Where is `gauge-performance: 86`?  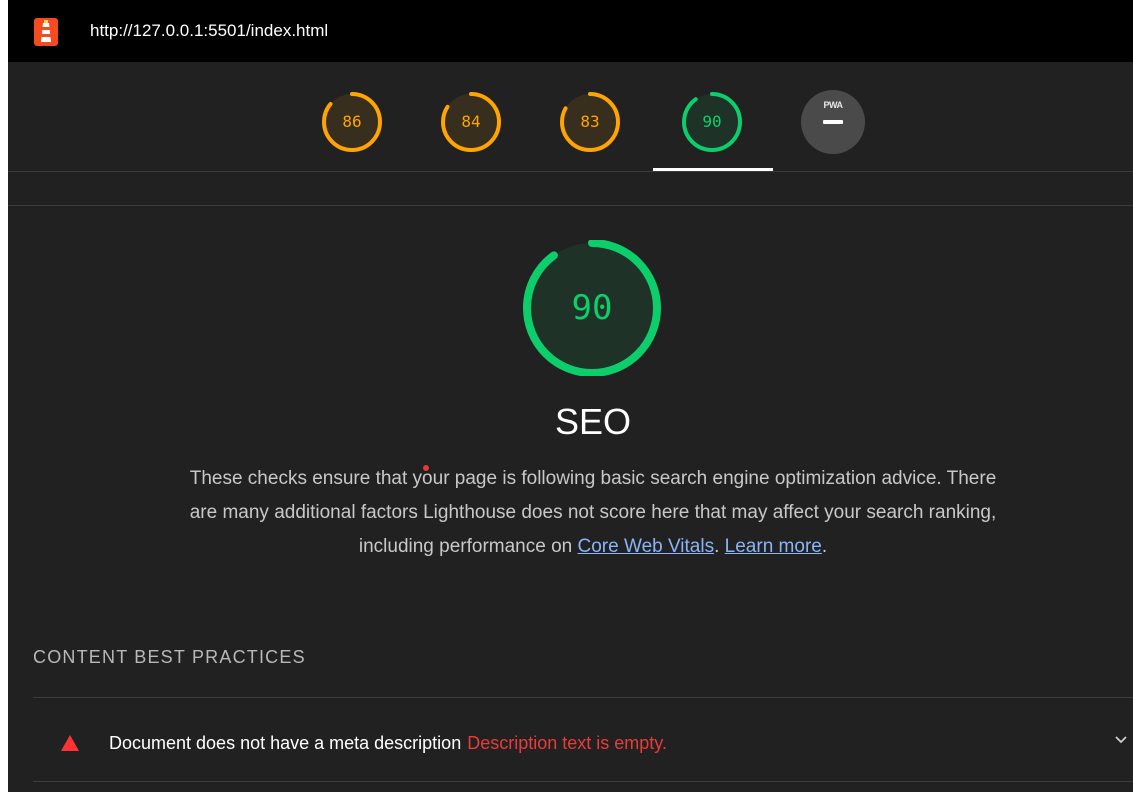
gauge-performance: 86 is located at coordinates (352, 122).